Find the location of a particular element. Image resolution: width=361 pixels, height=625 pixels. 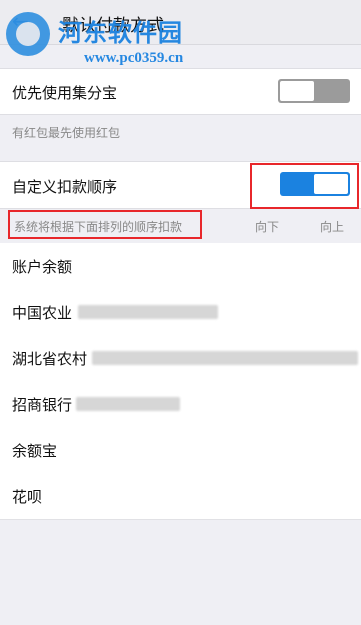

move-down-column: 向下 is located at coordinates (267, 227).